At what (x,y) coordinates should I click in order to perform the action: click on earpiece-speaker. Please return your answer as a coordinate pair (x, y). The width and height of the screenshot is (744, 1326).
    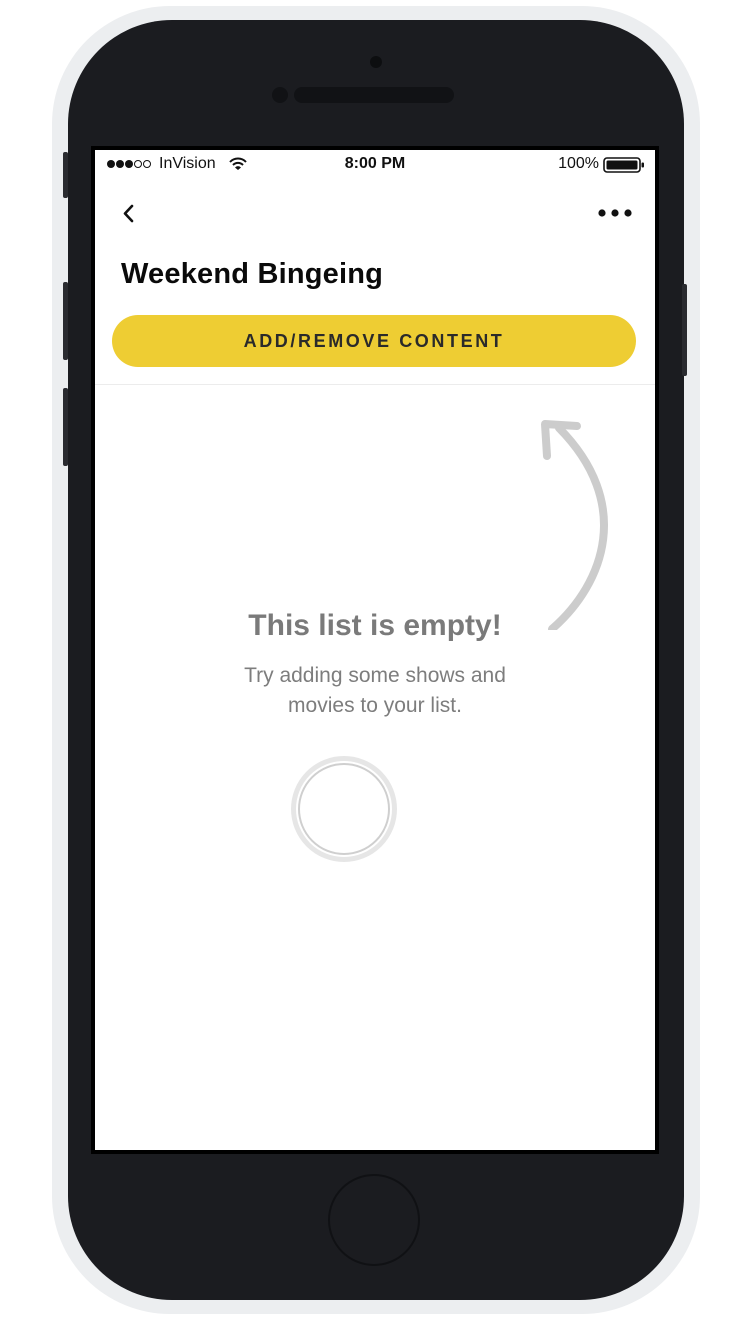
    Looking at the image, I should click on (374, 95).